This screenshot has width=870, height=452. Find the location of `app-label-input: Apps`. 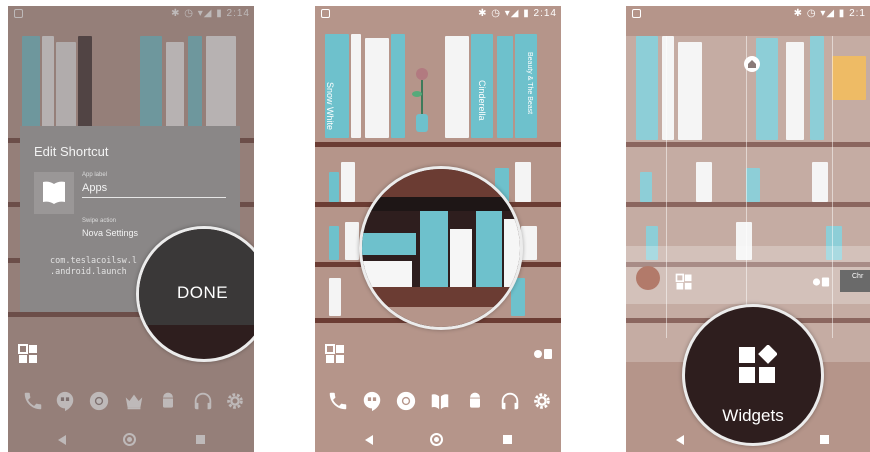

app-label-input: Apps is located at coordinates (154, 190).